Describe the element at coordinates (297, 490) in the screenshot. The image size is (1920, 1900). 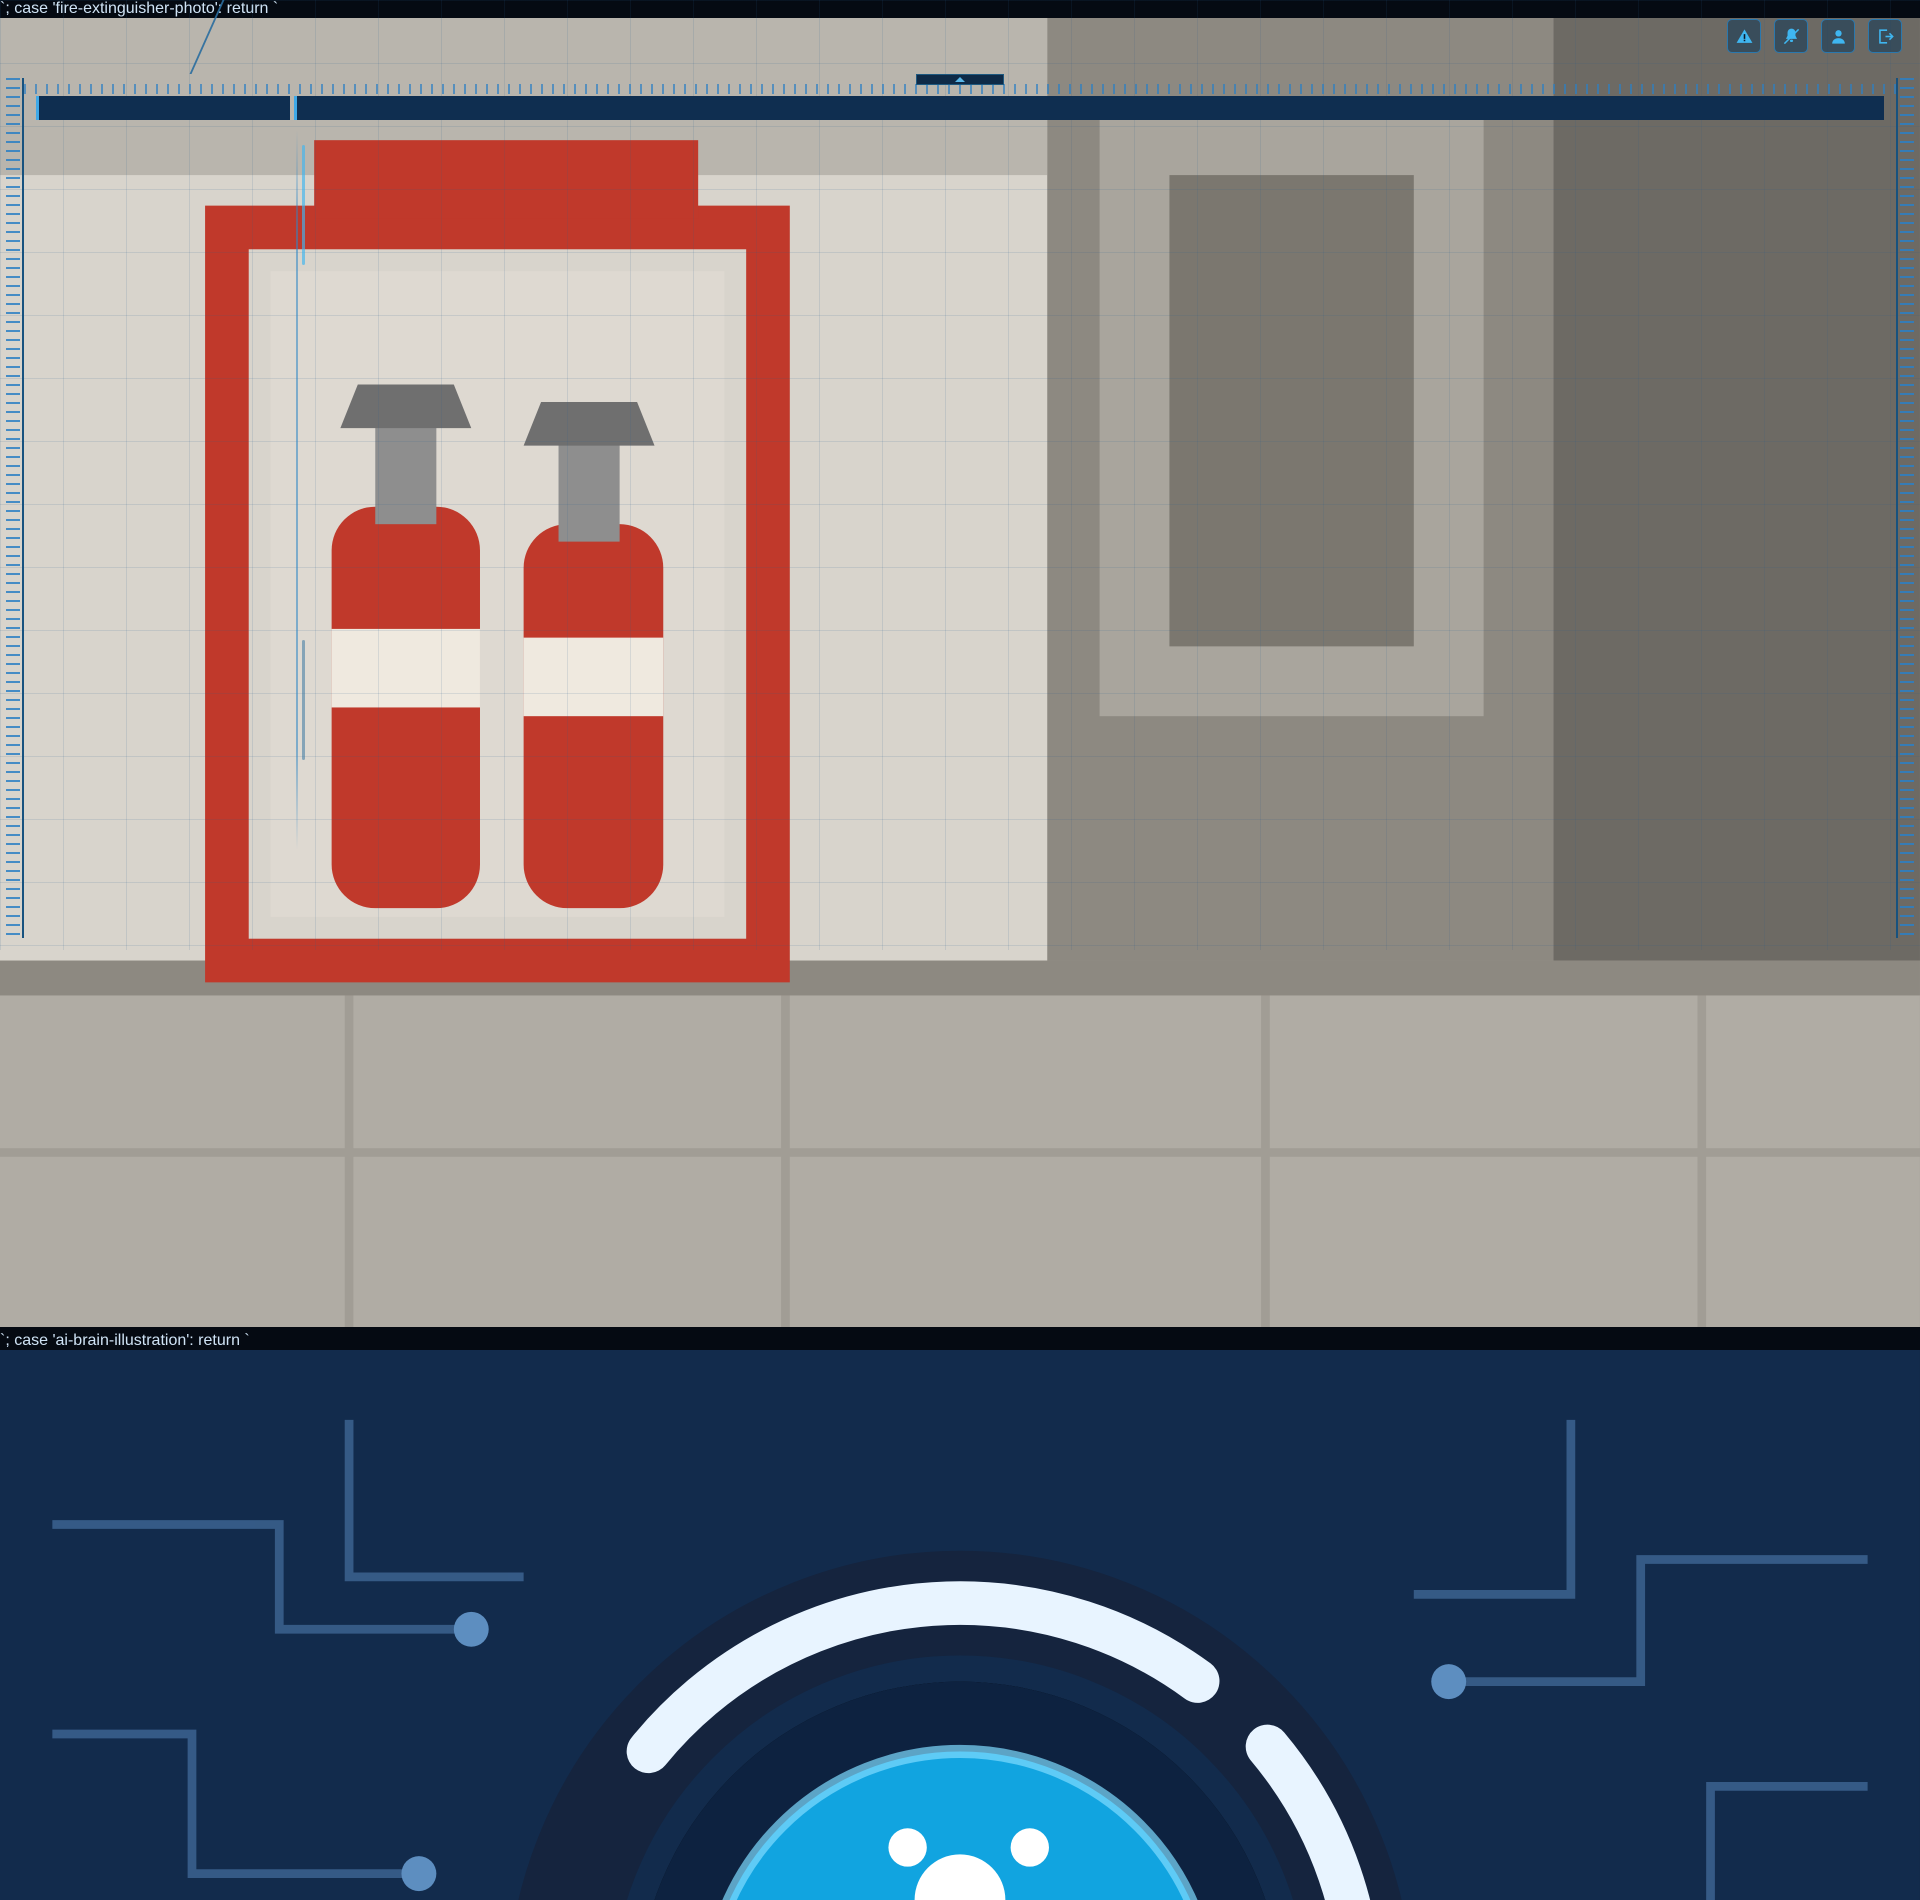
I see `sidebar-divider` at that location.